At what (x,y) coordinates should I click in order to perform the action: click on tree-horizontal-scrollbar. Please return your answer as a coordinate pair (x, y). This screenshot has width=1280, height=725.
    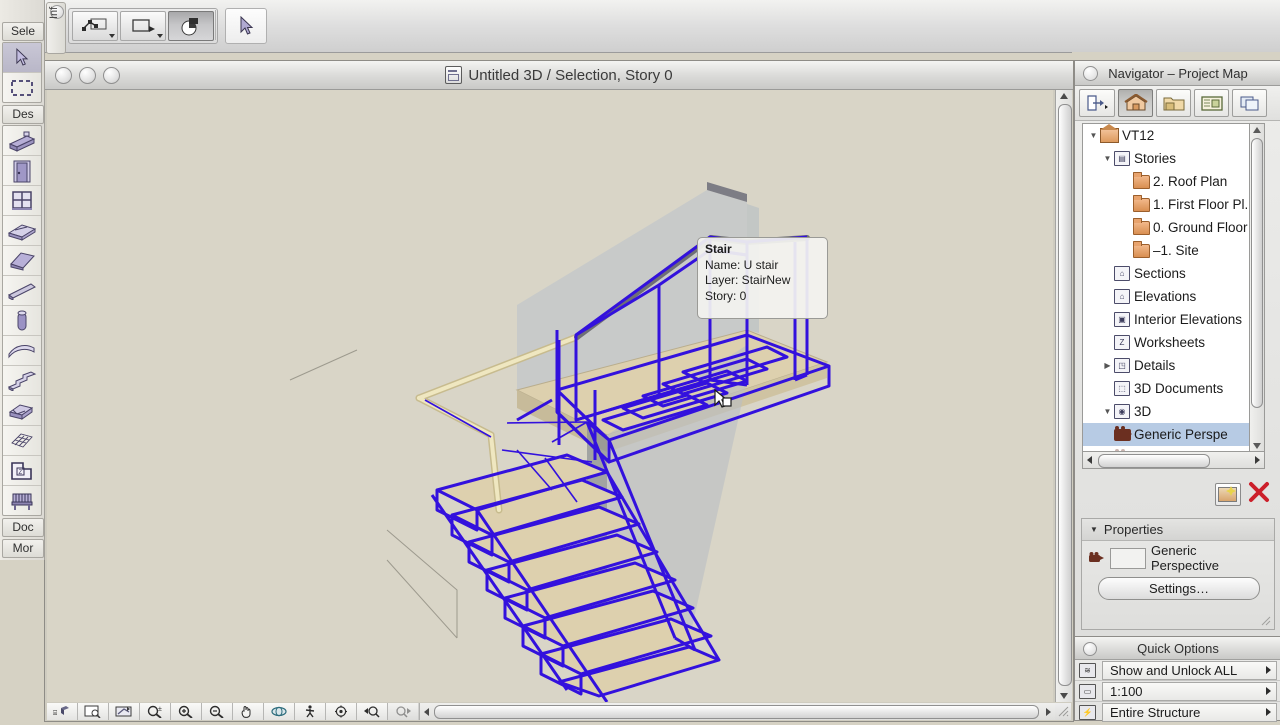
    Looking at the image, I should click on (1173, 460).